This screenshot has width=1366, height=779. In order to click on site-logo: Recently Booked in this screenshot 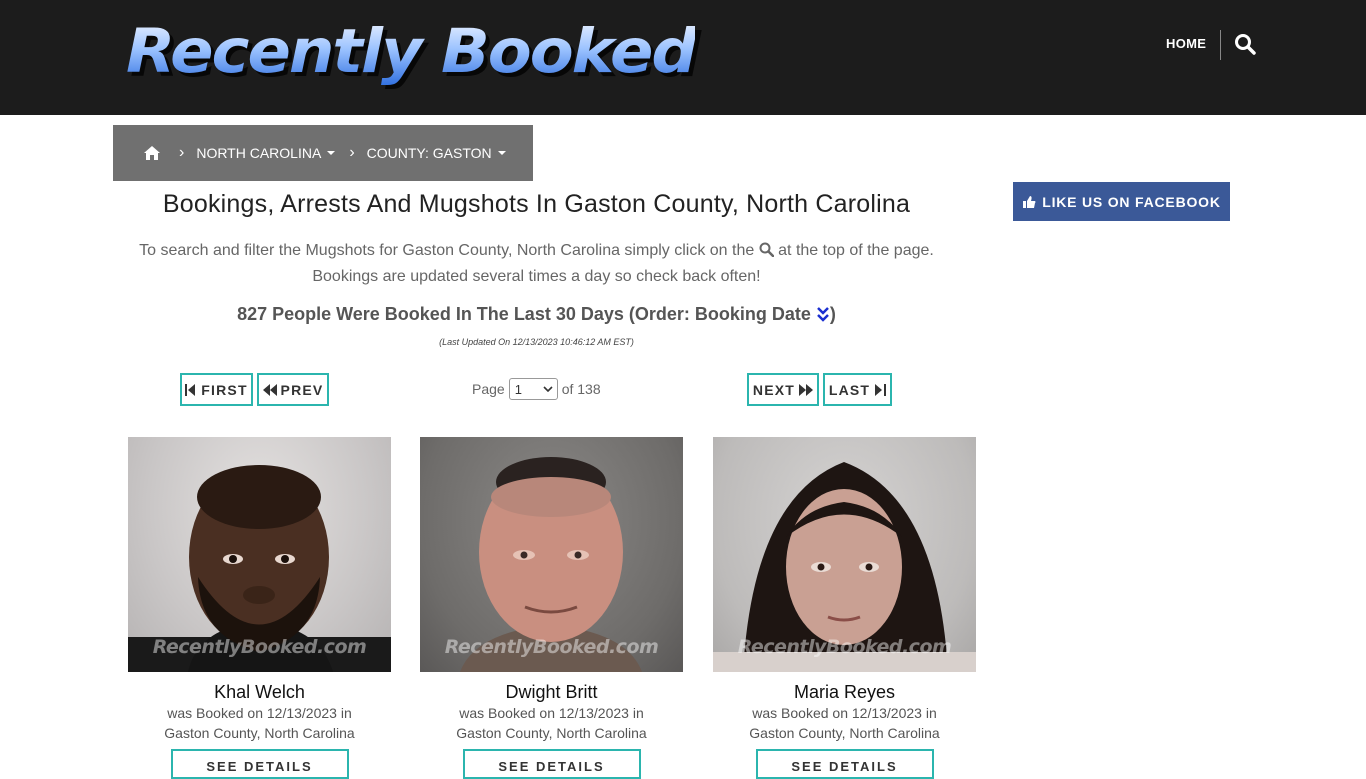, I will do `click(411, 52)`.